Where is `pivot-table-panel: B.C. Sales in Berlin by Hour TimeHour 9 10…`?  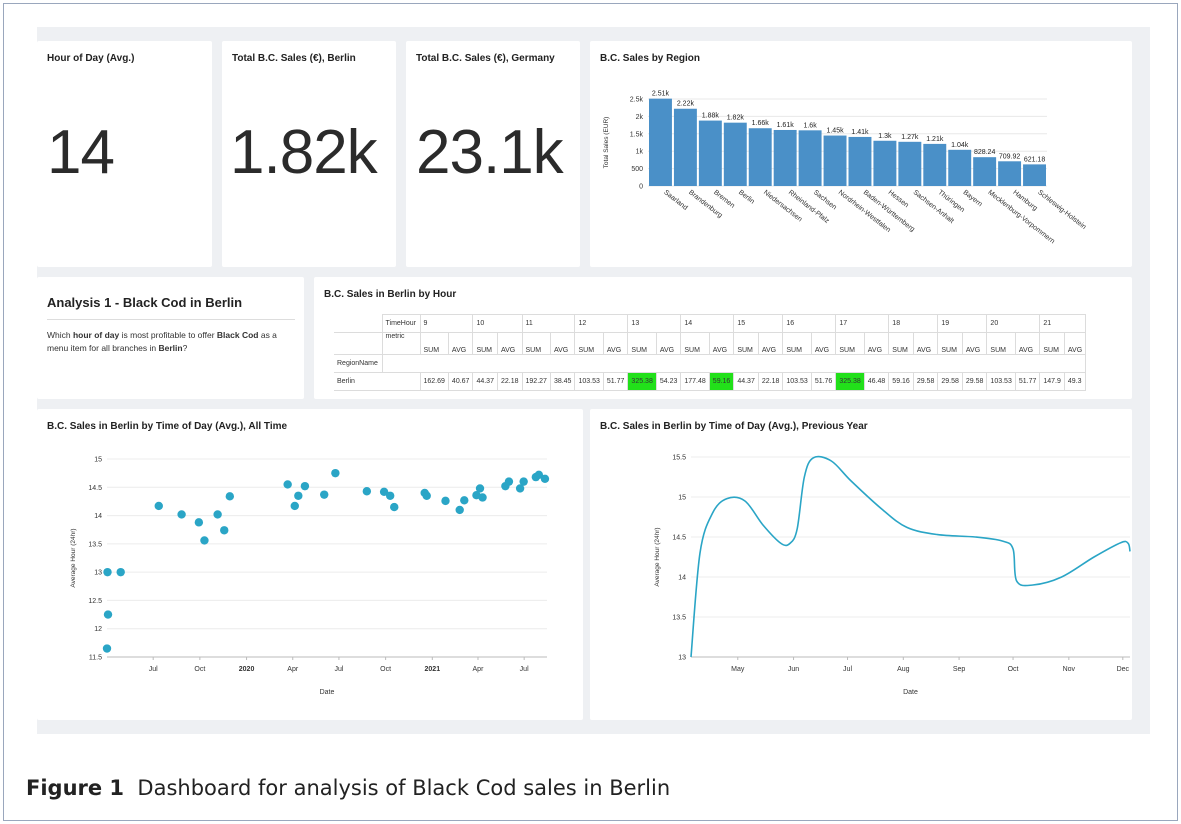
pivot-table-panel: B.C. Sales in Berlin by Hour TimeHour 9 10… is located at coordinates (723, 338).